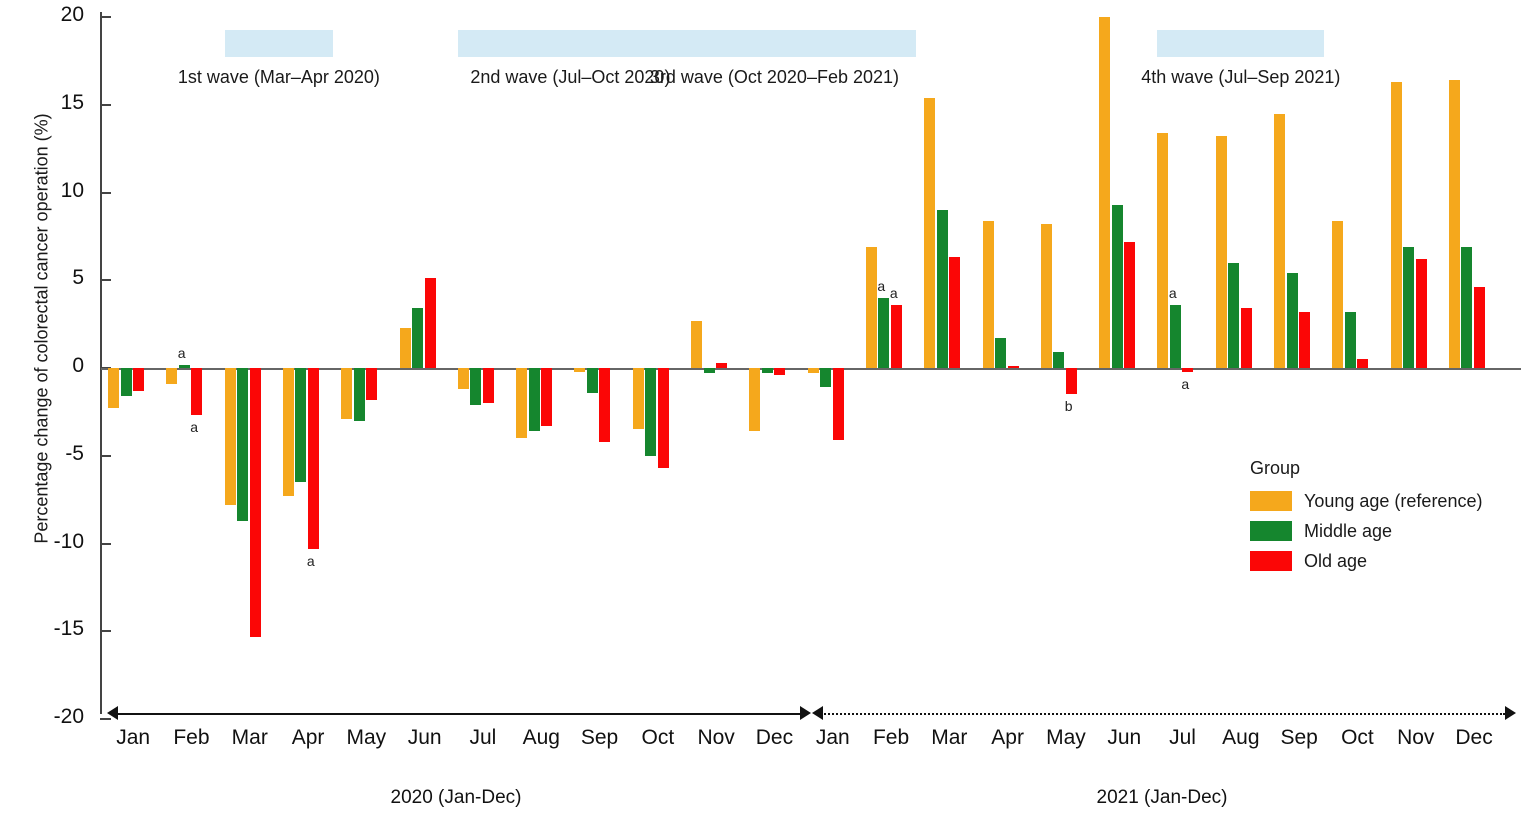  I want to click on annotation-a-1: a, so click(194, 427).